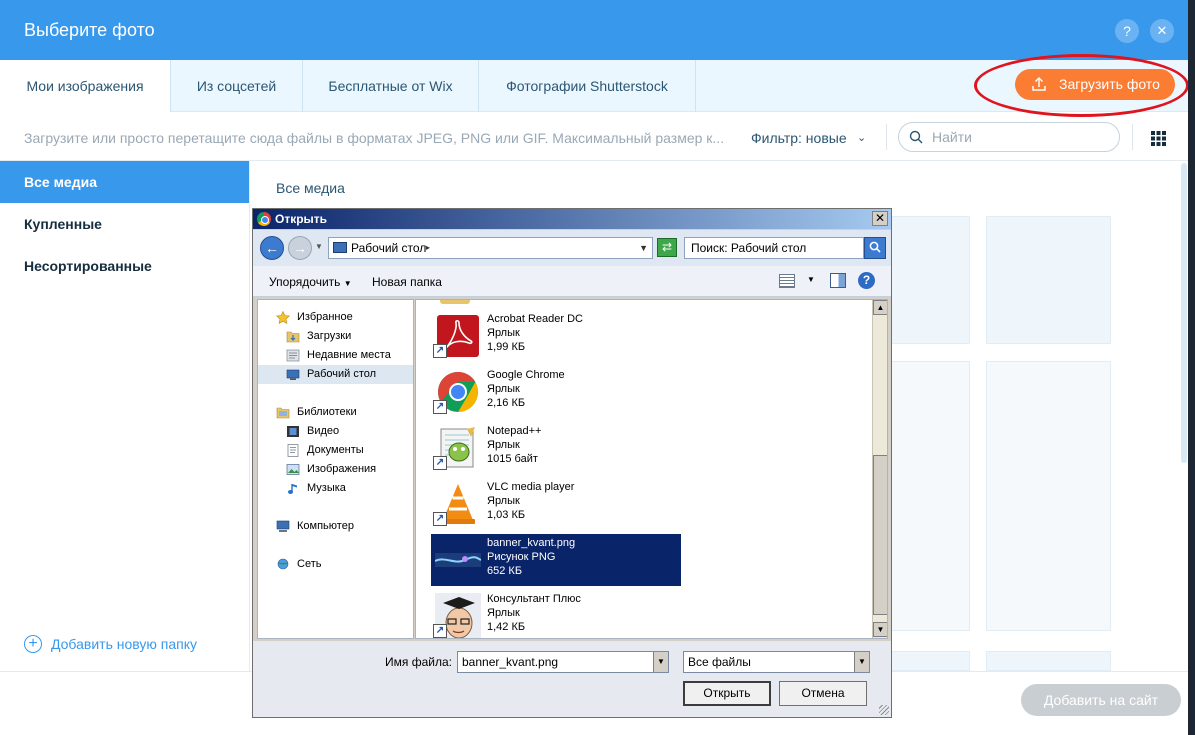 The width and height of the screenshot is (1195, 735). I want to click on folder-search-button, so click(875, 248).